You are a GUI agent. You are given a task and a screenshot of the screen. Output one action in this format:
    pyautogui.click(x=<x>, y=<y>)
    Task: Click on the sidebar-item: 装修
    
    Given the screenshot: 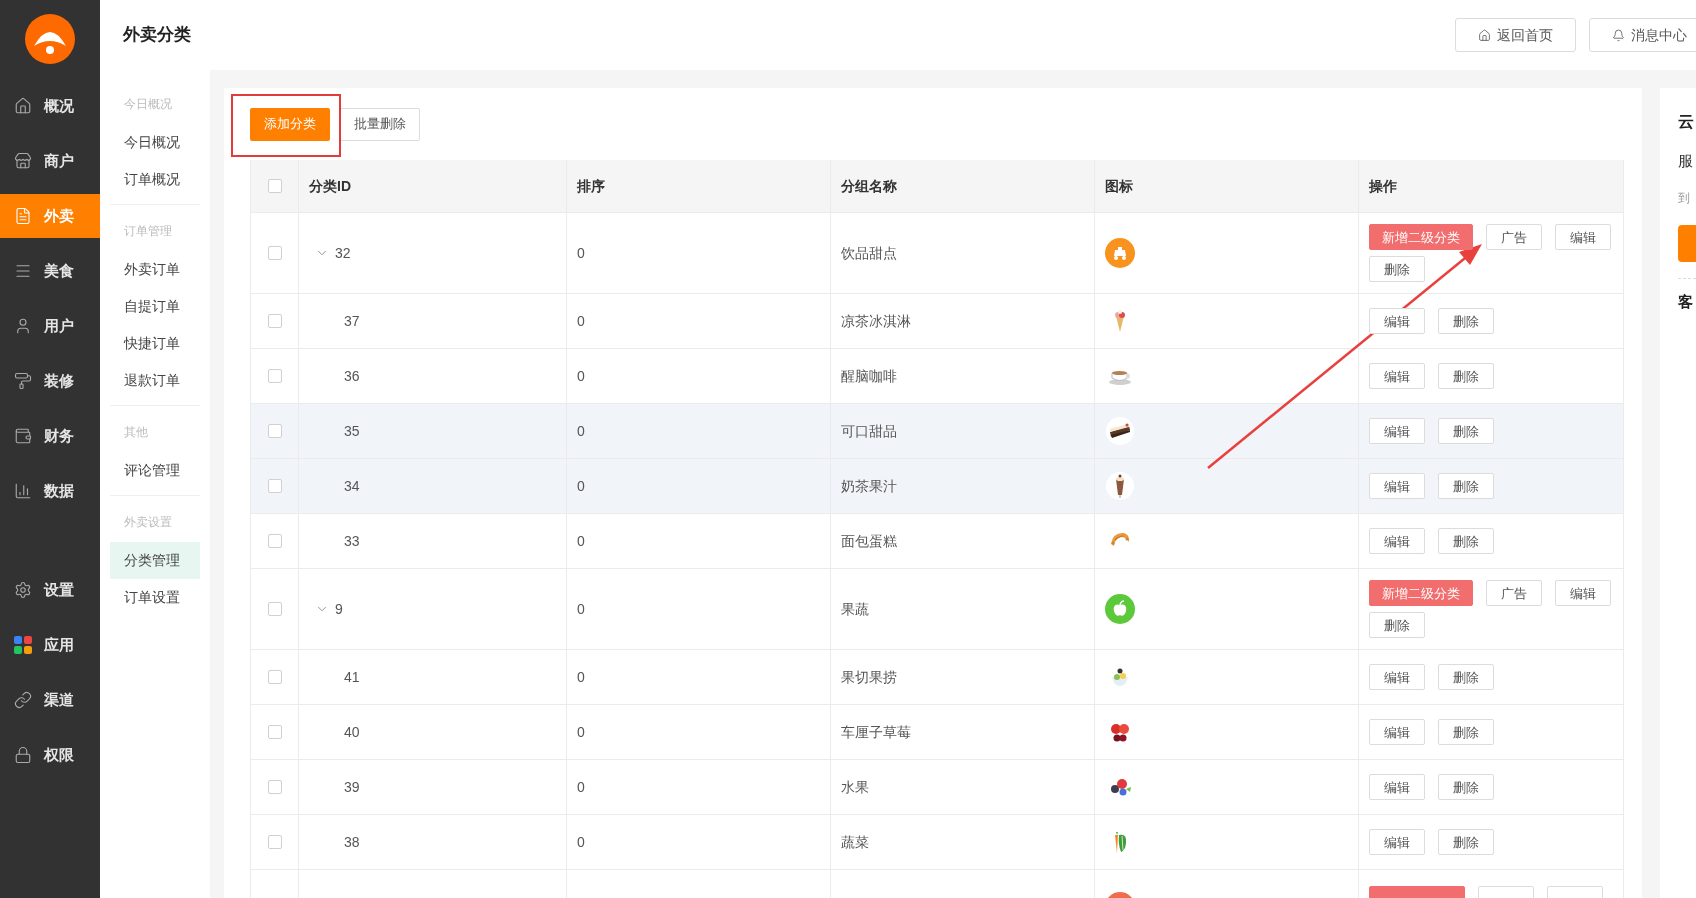 What is the action you would take?
    pyautogui.click(x=50, y=381)
    